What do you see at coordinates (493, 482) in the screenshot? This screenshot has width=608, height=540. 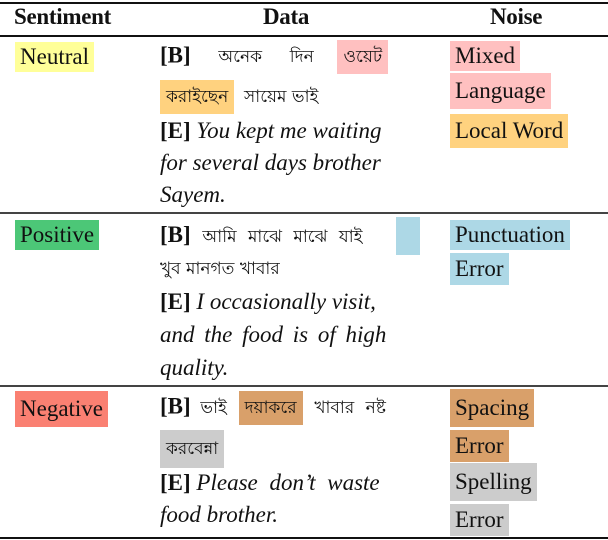 I see `noise-label-spelling: Spelling` at bounding box center [493, 482].